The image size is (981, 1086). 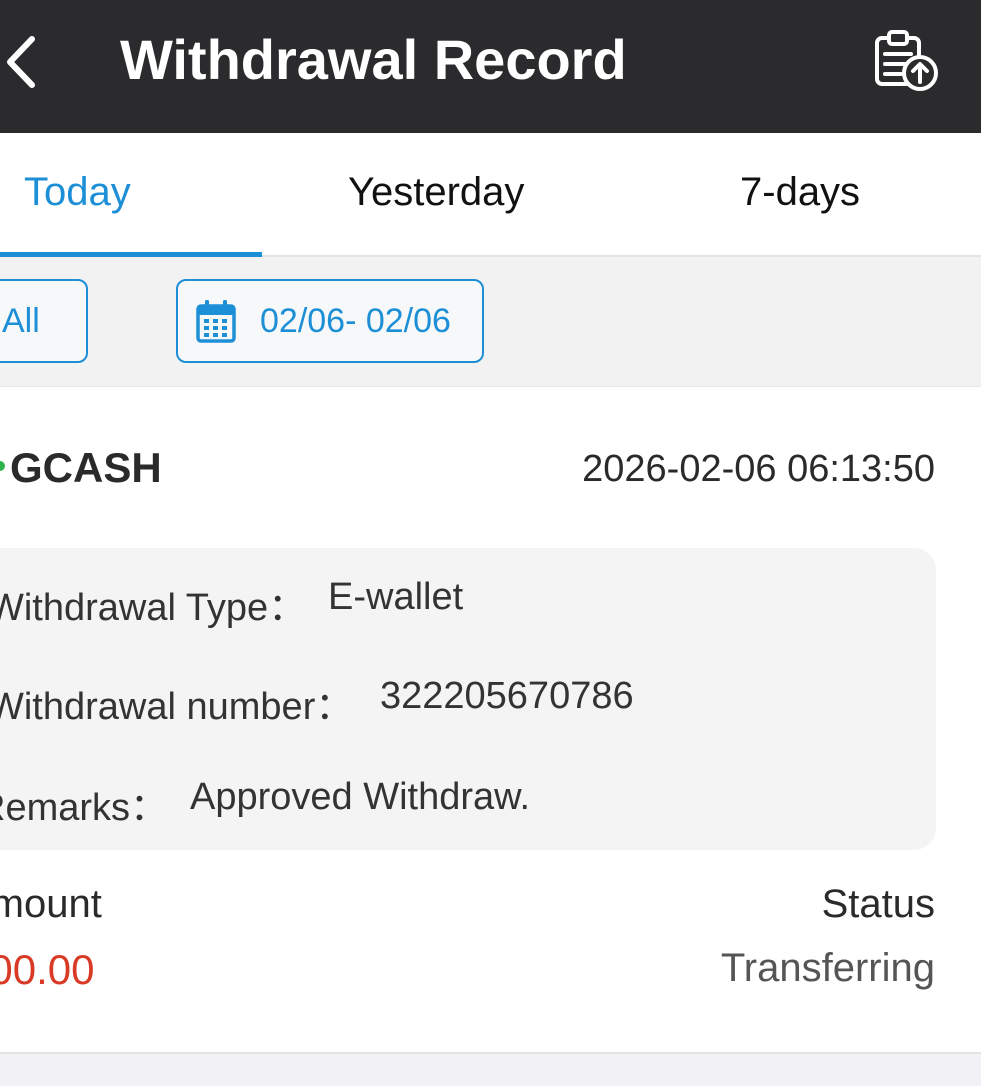 I want to click on payment-channel: GCASH, so click(x=86, y=467).